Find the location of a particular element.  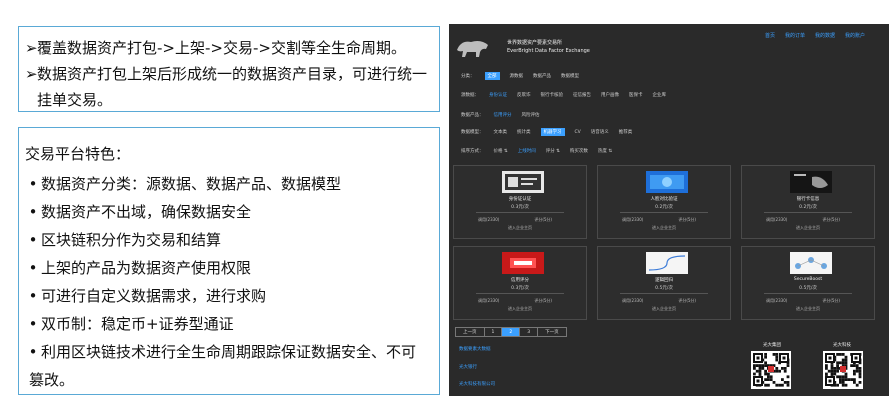

filter-option: 银行卡核验 is located at coordinates (552, 95).